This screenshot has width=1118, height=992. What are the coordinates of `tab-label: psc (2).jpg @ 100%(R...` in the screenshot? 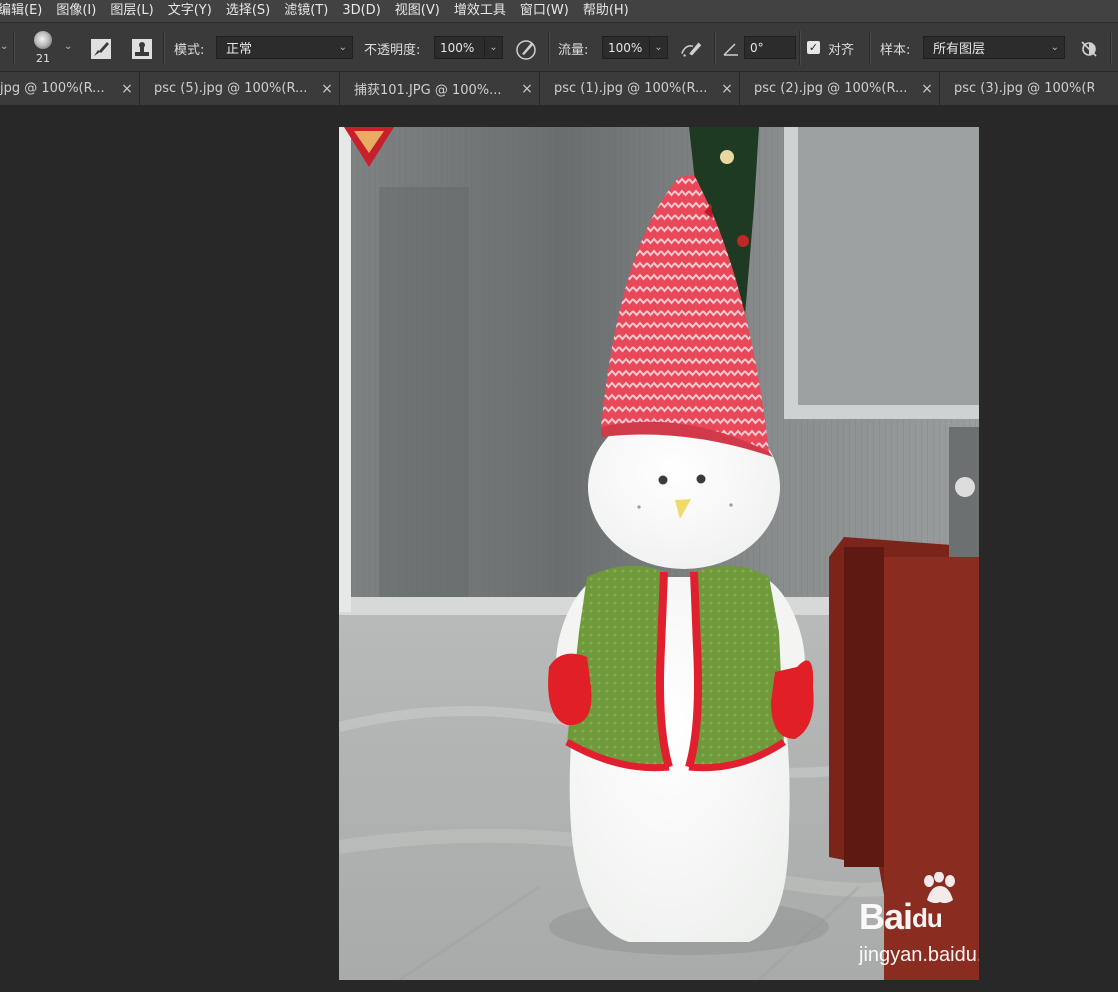 It's located at (831, 88).